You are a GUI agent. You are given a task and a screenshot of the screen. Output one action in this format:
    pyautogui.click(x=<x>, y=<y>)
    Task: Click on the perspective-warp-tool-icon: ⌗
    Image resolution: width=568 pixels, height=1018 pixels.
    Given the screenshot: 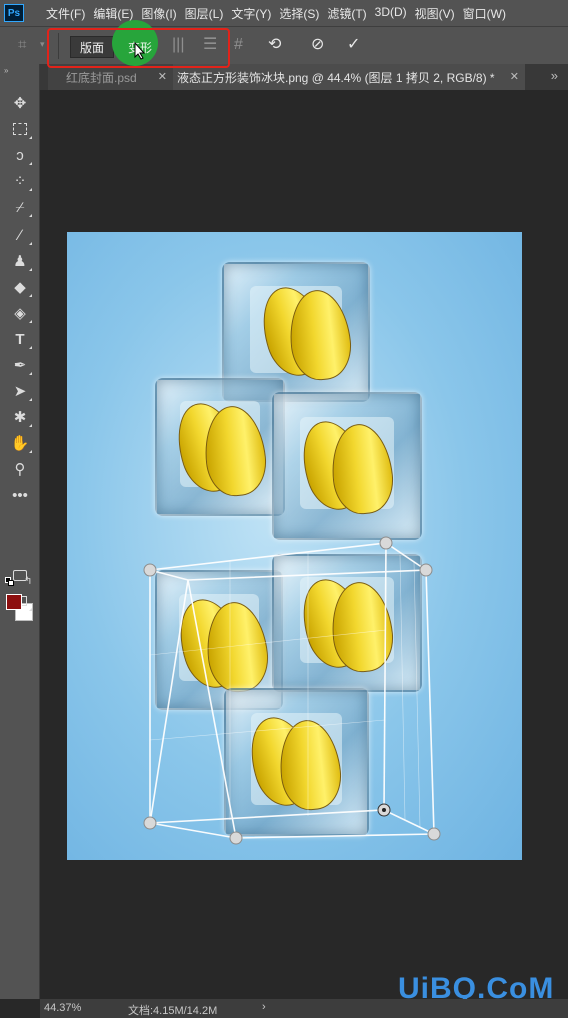 What is the action you would take?
    pyautogui.click(x=22, y=44)
    